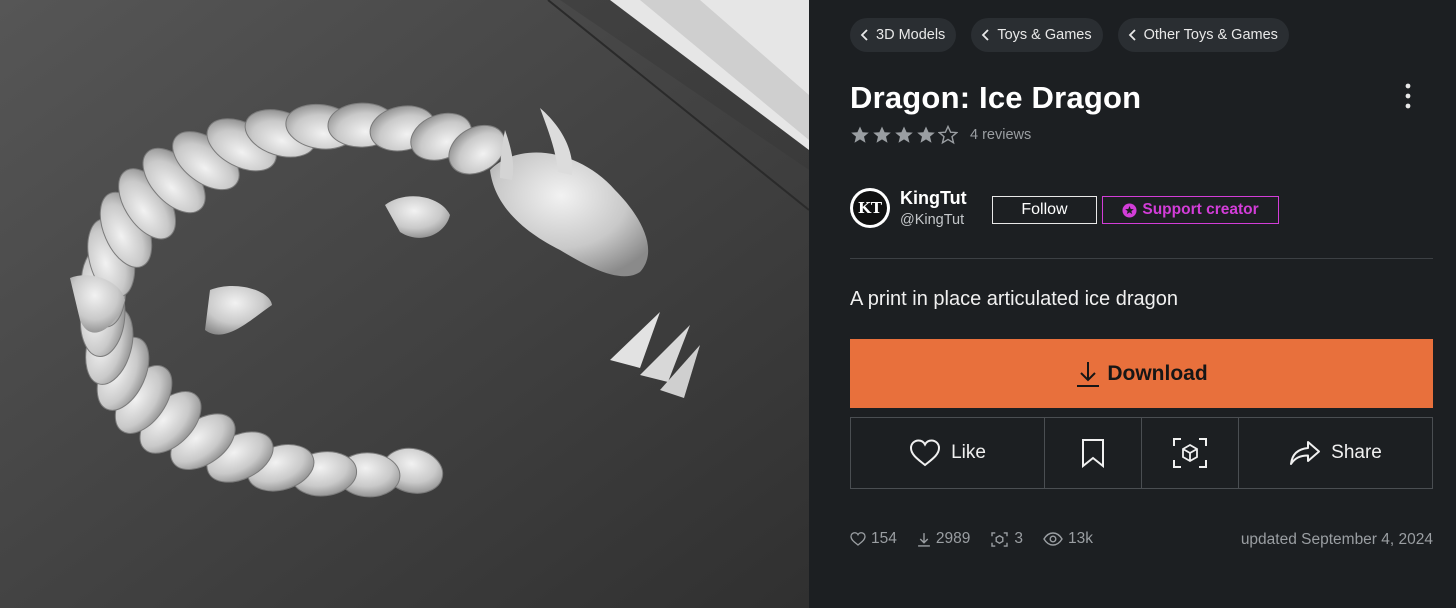  I want to click on avatar: KT, so click(870, 208).